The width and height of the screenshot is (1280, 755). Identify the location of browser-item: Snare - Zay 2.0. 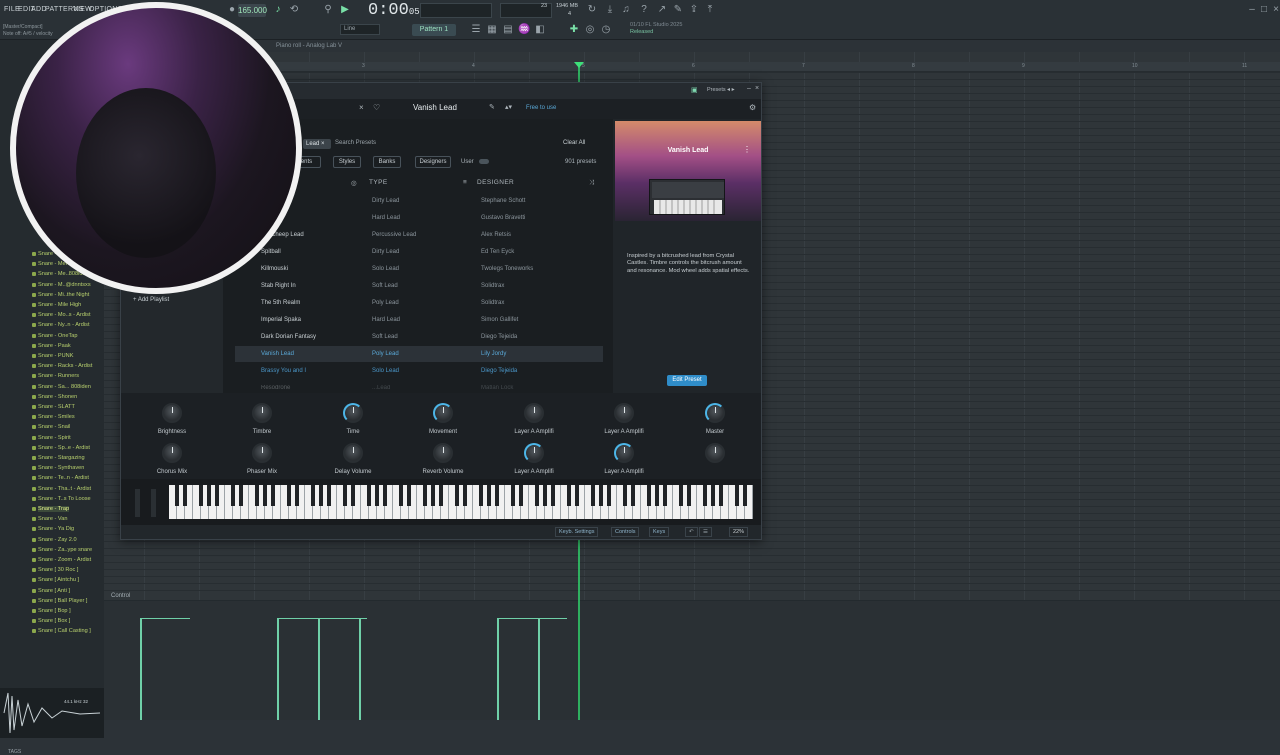
(54, 540).